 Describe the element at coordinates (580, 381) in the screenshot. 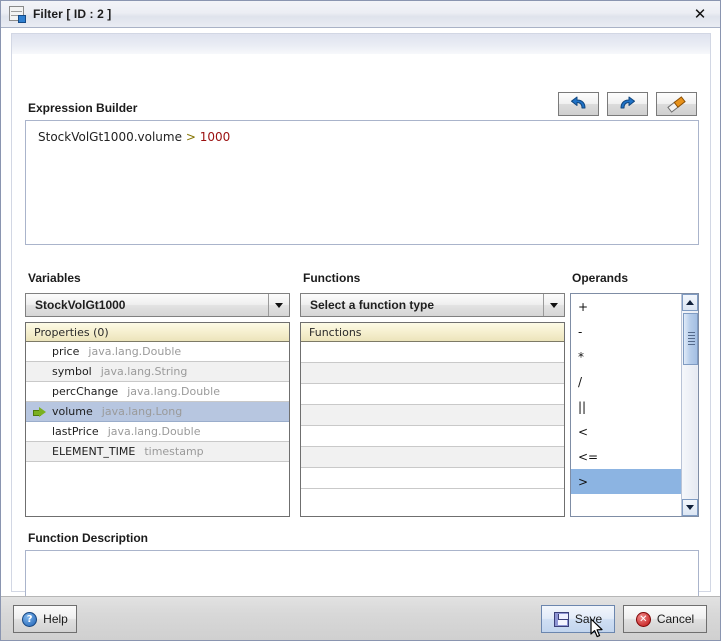

I see `operand-symbol: /` at that location.